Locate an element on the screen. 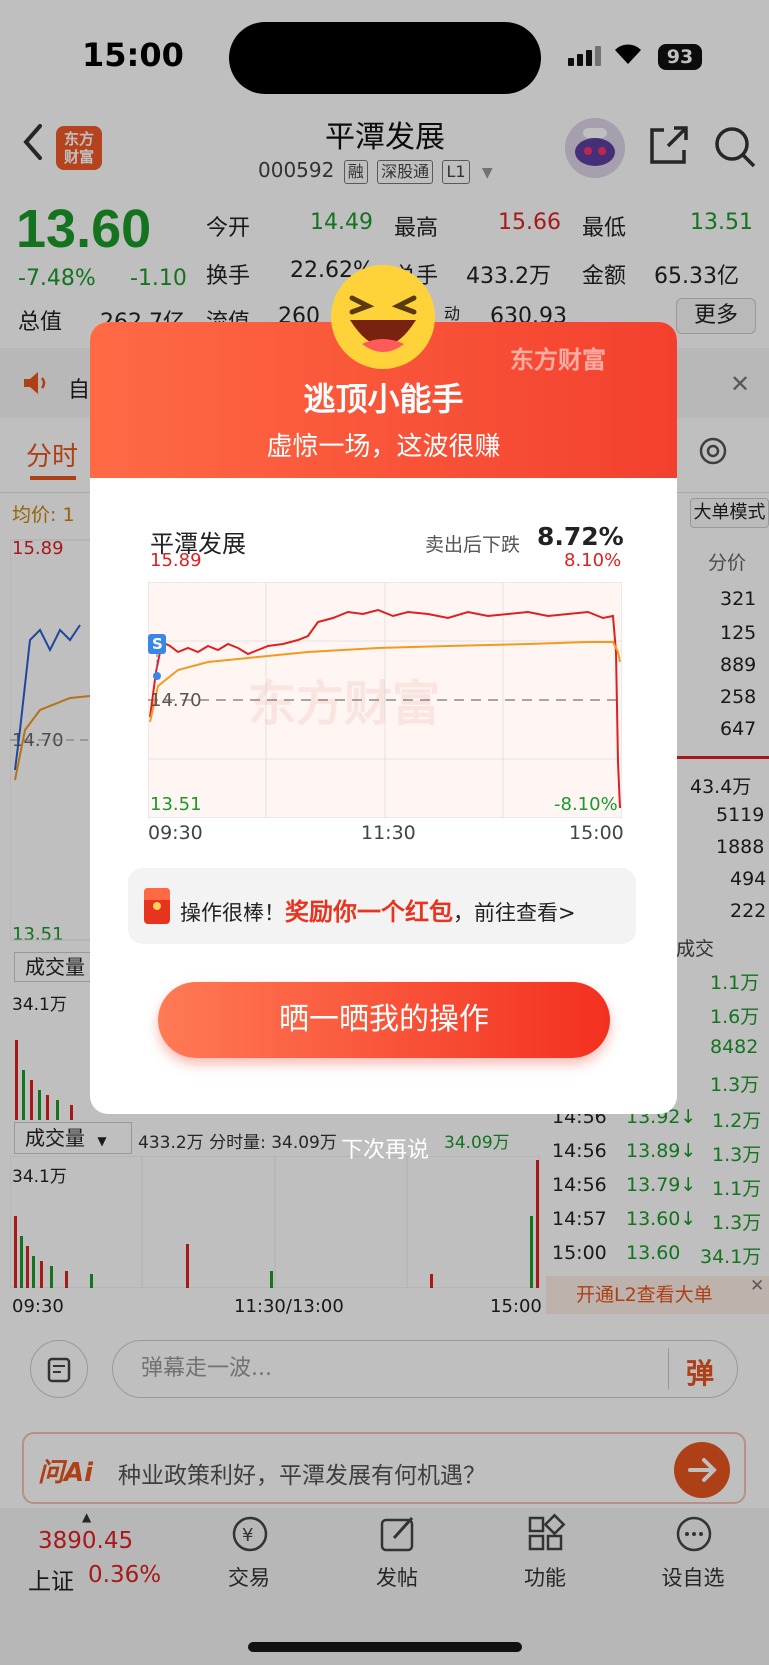  later-button: 下次再说 is located at coordinates (385, 1148).